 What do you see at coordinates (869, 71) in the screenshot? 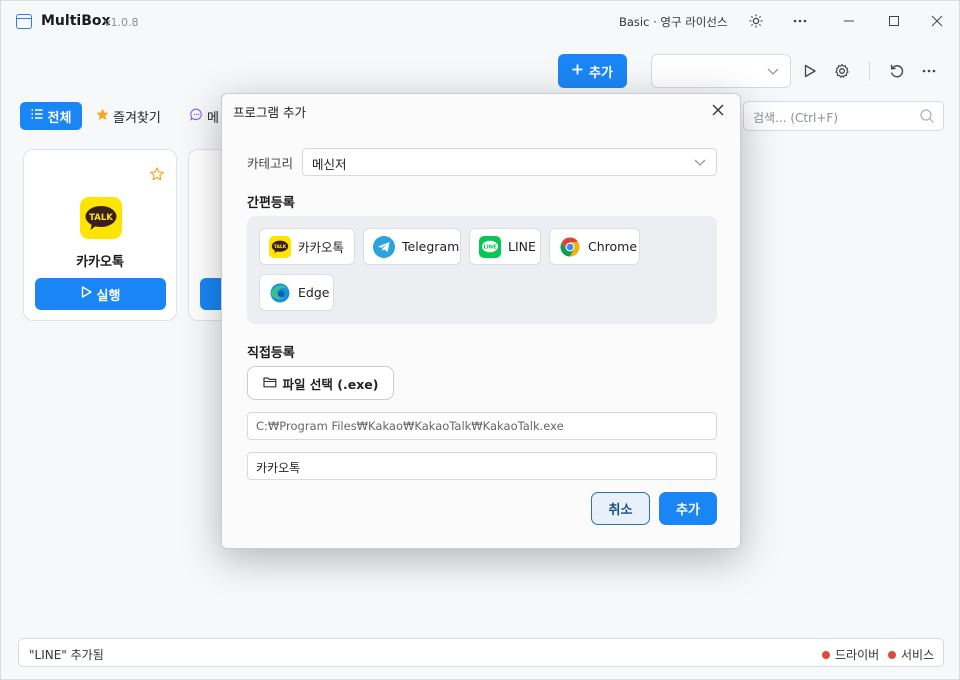
I see `toolbar-divider` at bounding box center [869, 71].